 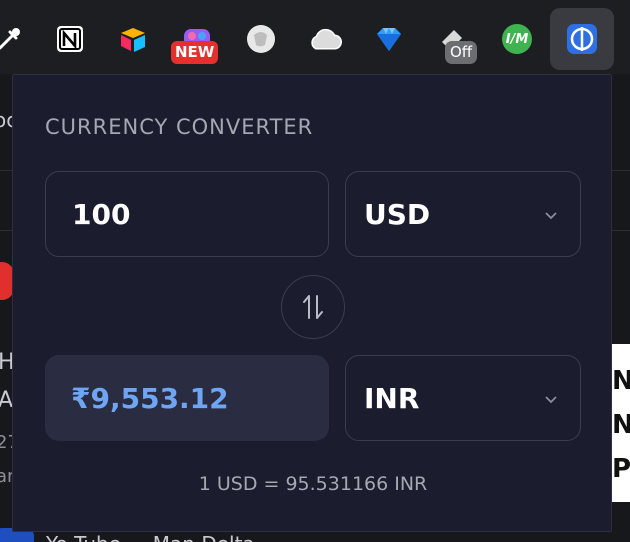 What do you see at coordinates (397, 214) in the screenshot?
I see `from-currency-label: USD` at bounding box center [397, 214].